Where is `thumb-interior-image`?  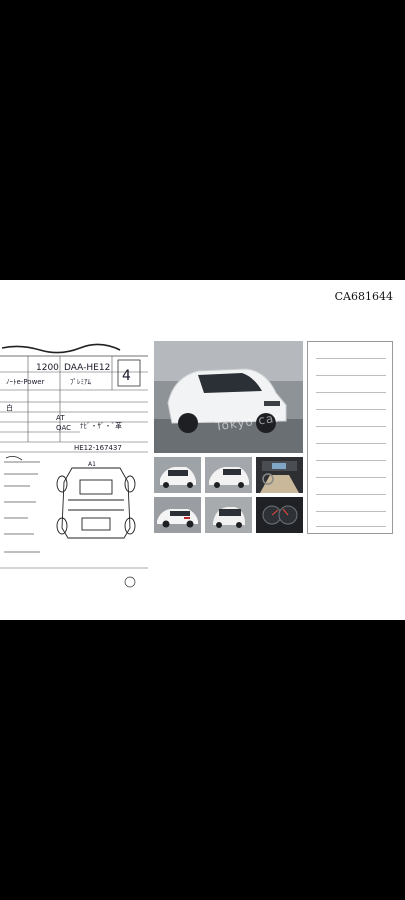 thumb-interior-image is located at coordinates (279, 475).